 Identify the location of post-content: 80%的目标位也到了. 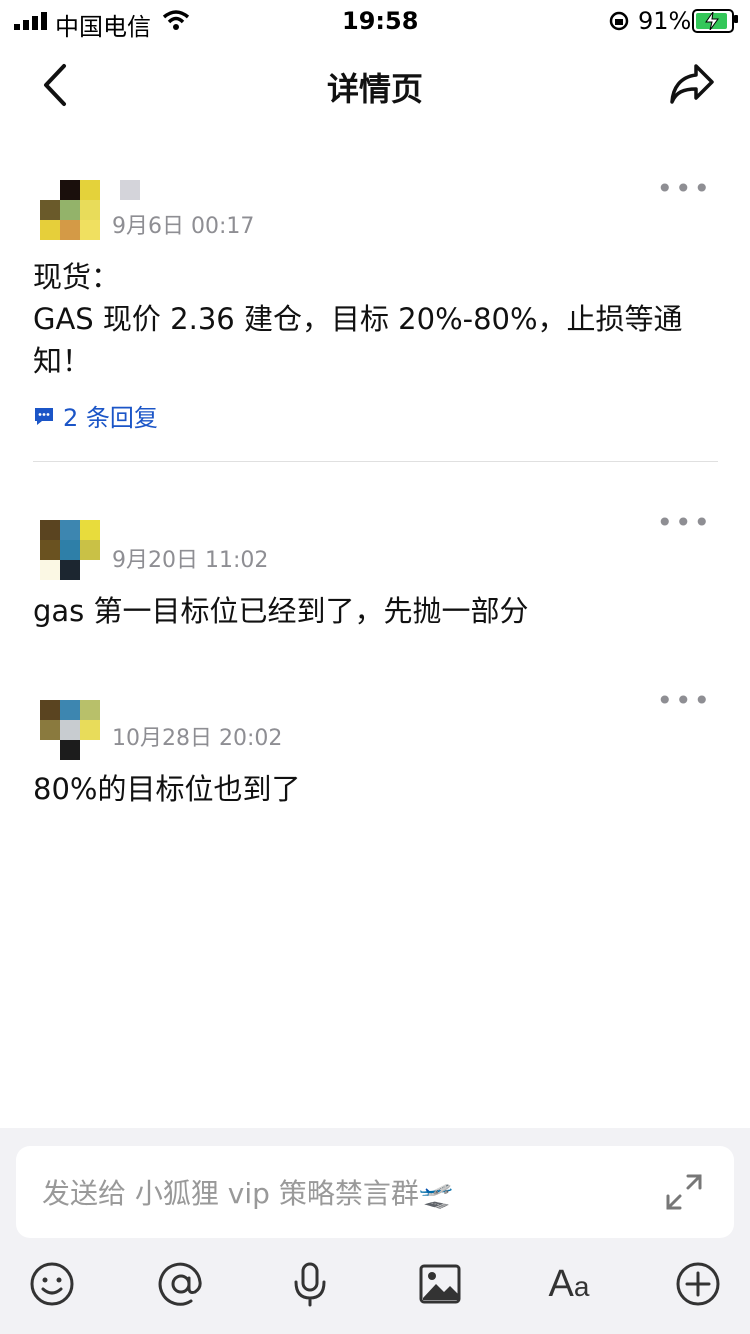
(167, 789).